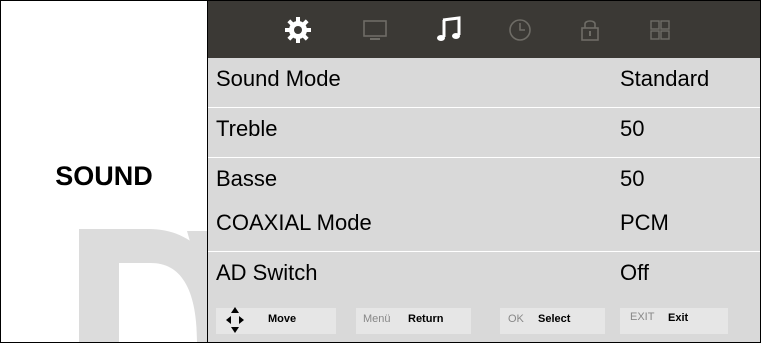  Describe the element at coordinates (104, 176) in the screenshot. I see `section-title: SOUND` at that location.